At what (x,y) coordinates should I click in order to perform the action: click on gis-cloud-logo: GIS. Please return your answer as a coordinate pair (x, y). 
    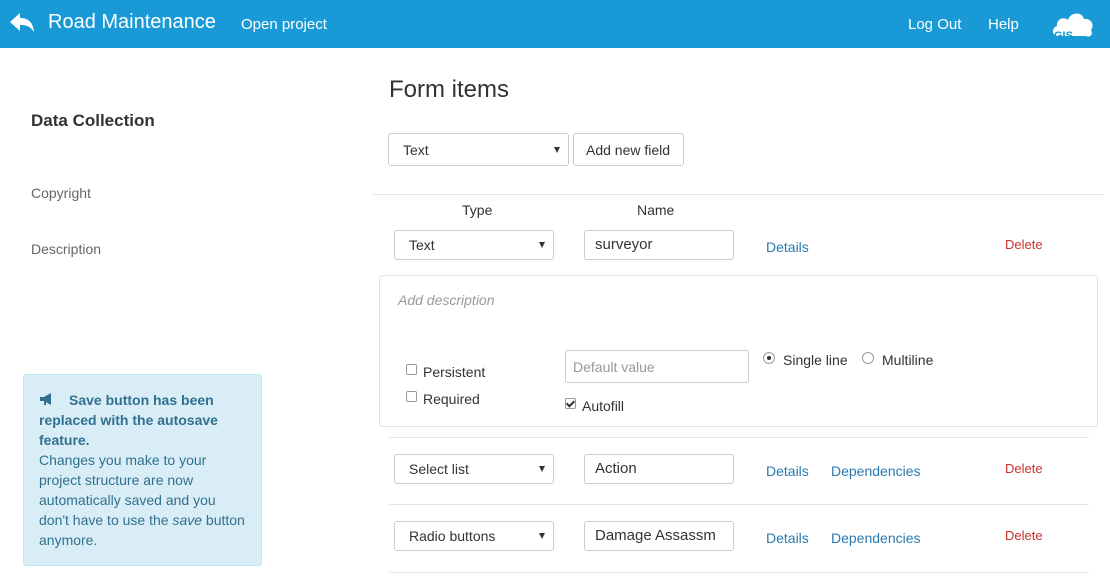
    Looking at the image, I should click on (1073, 25).